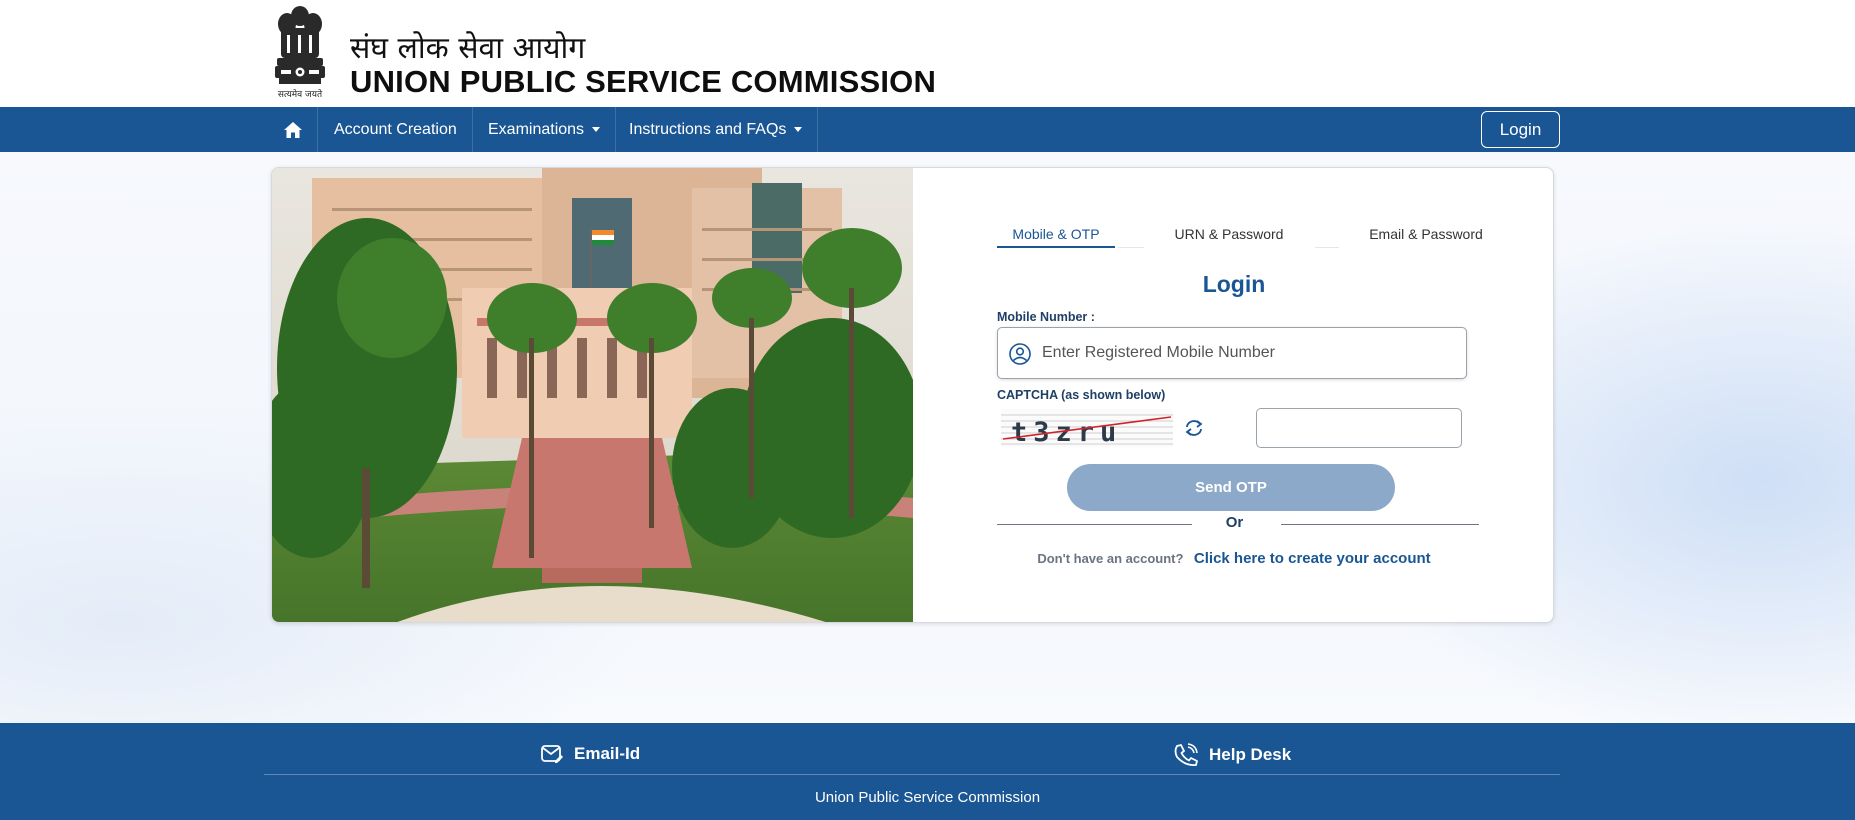  What do you see at coordinates (468, 48) in the screenshot?
I see `org-name-hindi: संघ लोक सेवा आयोग` at bounding box center [468, 48].